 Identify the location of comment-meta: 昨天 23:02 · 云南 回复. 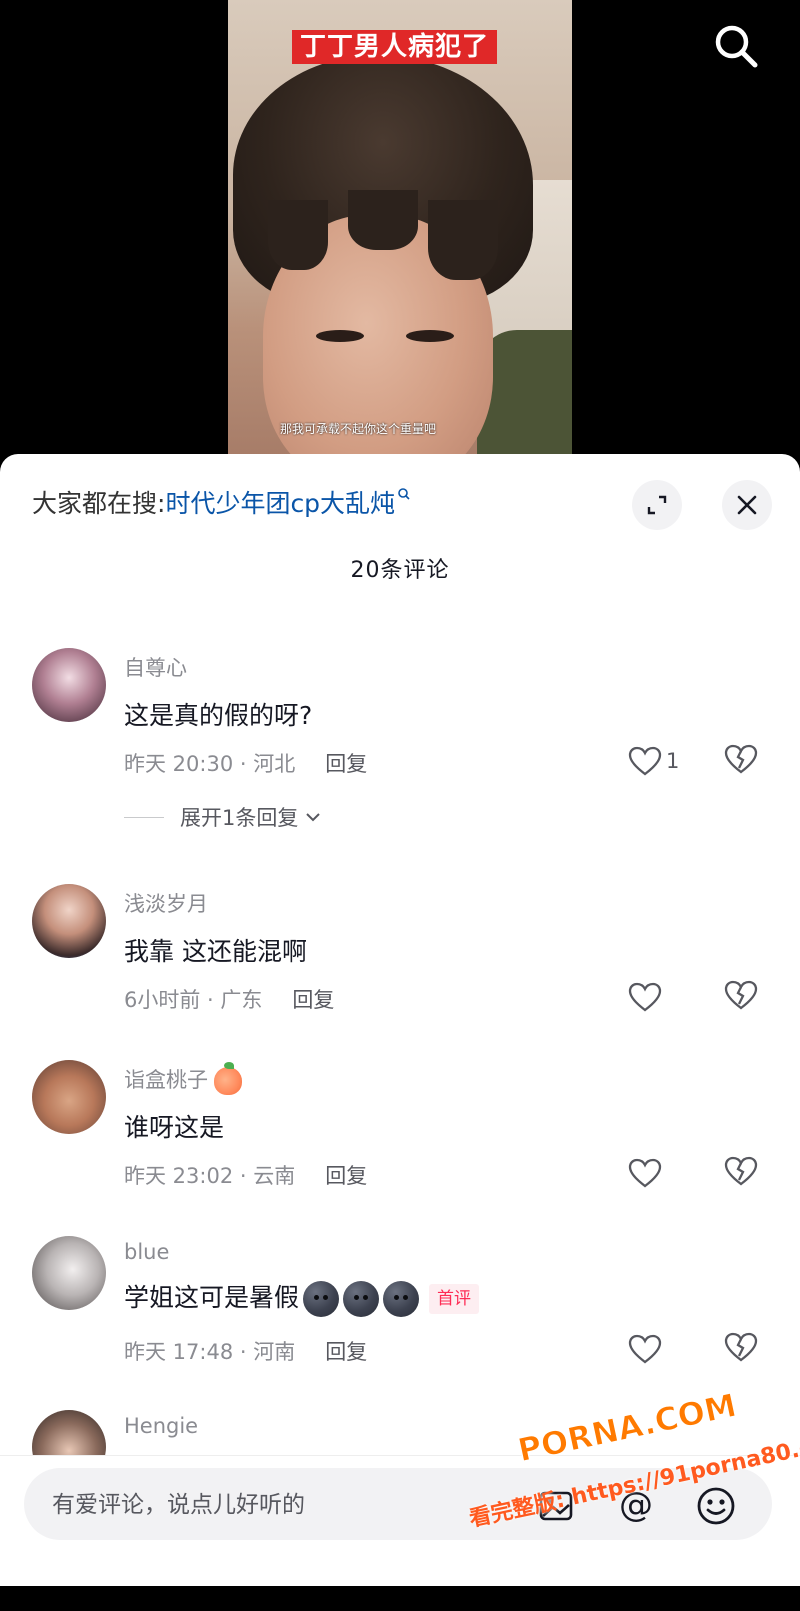
(245, 1175).